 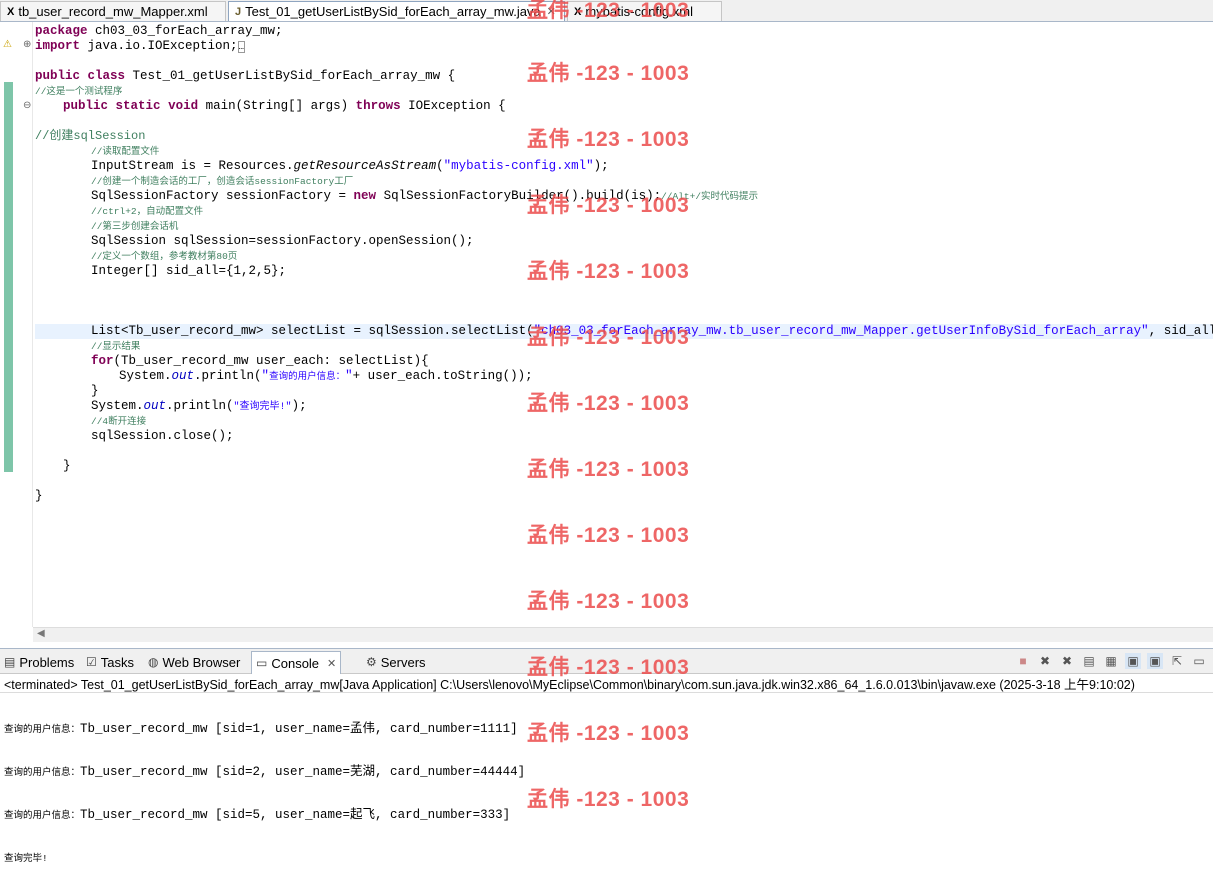 I want to click on code-comment: //第三步创建会话机, so click(x=135, y=226).